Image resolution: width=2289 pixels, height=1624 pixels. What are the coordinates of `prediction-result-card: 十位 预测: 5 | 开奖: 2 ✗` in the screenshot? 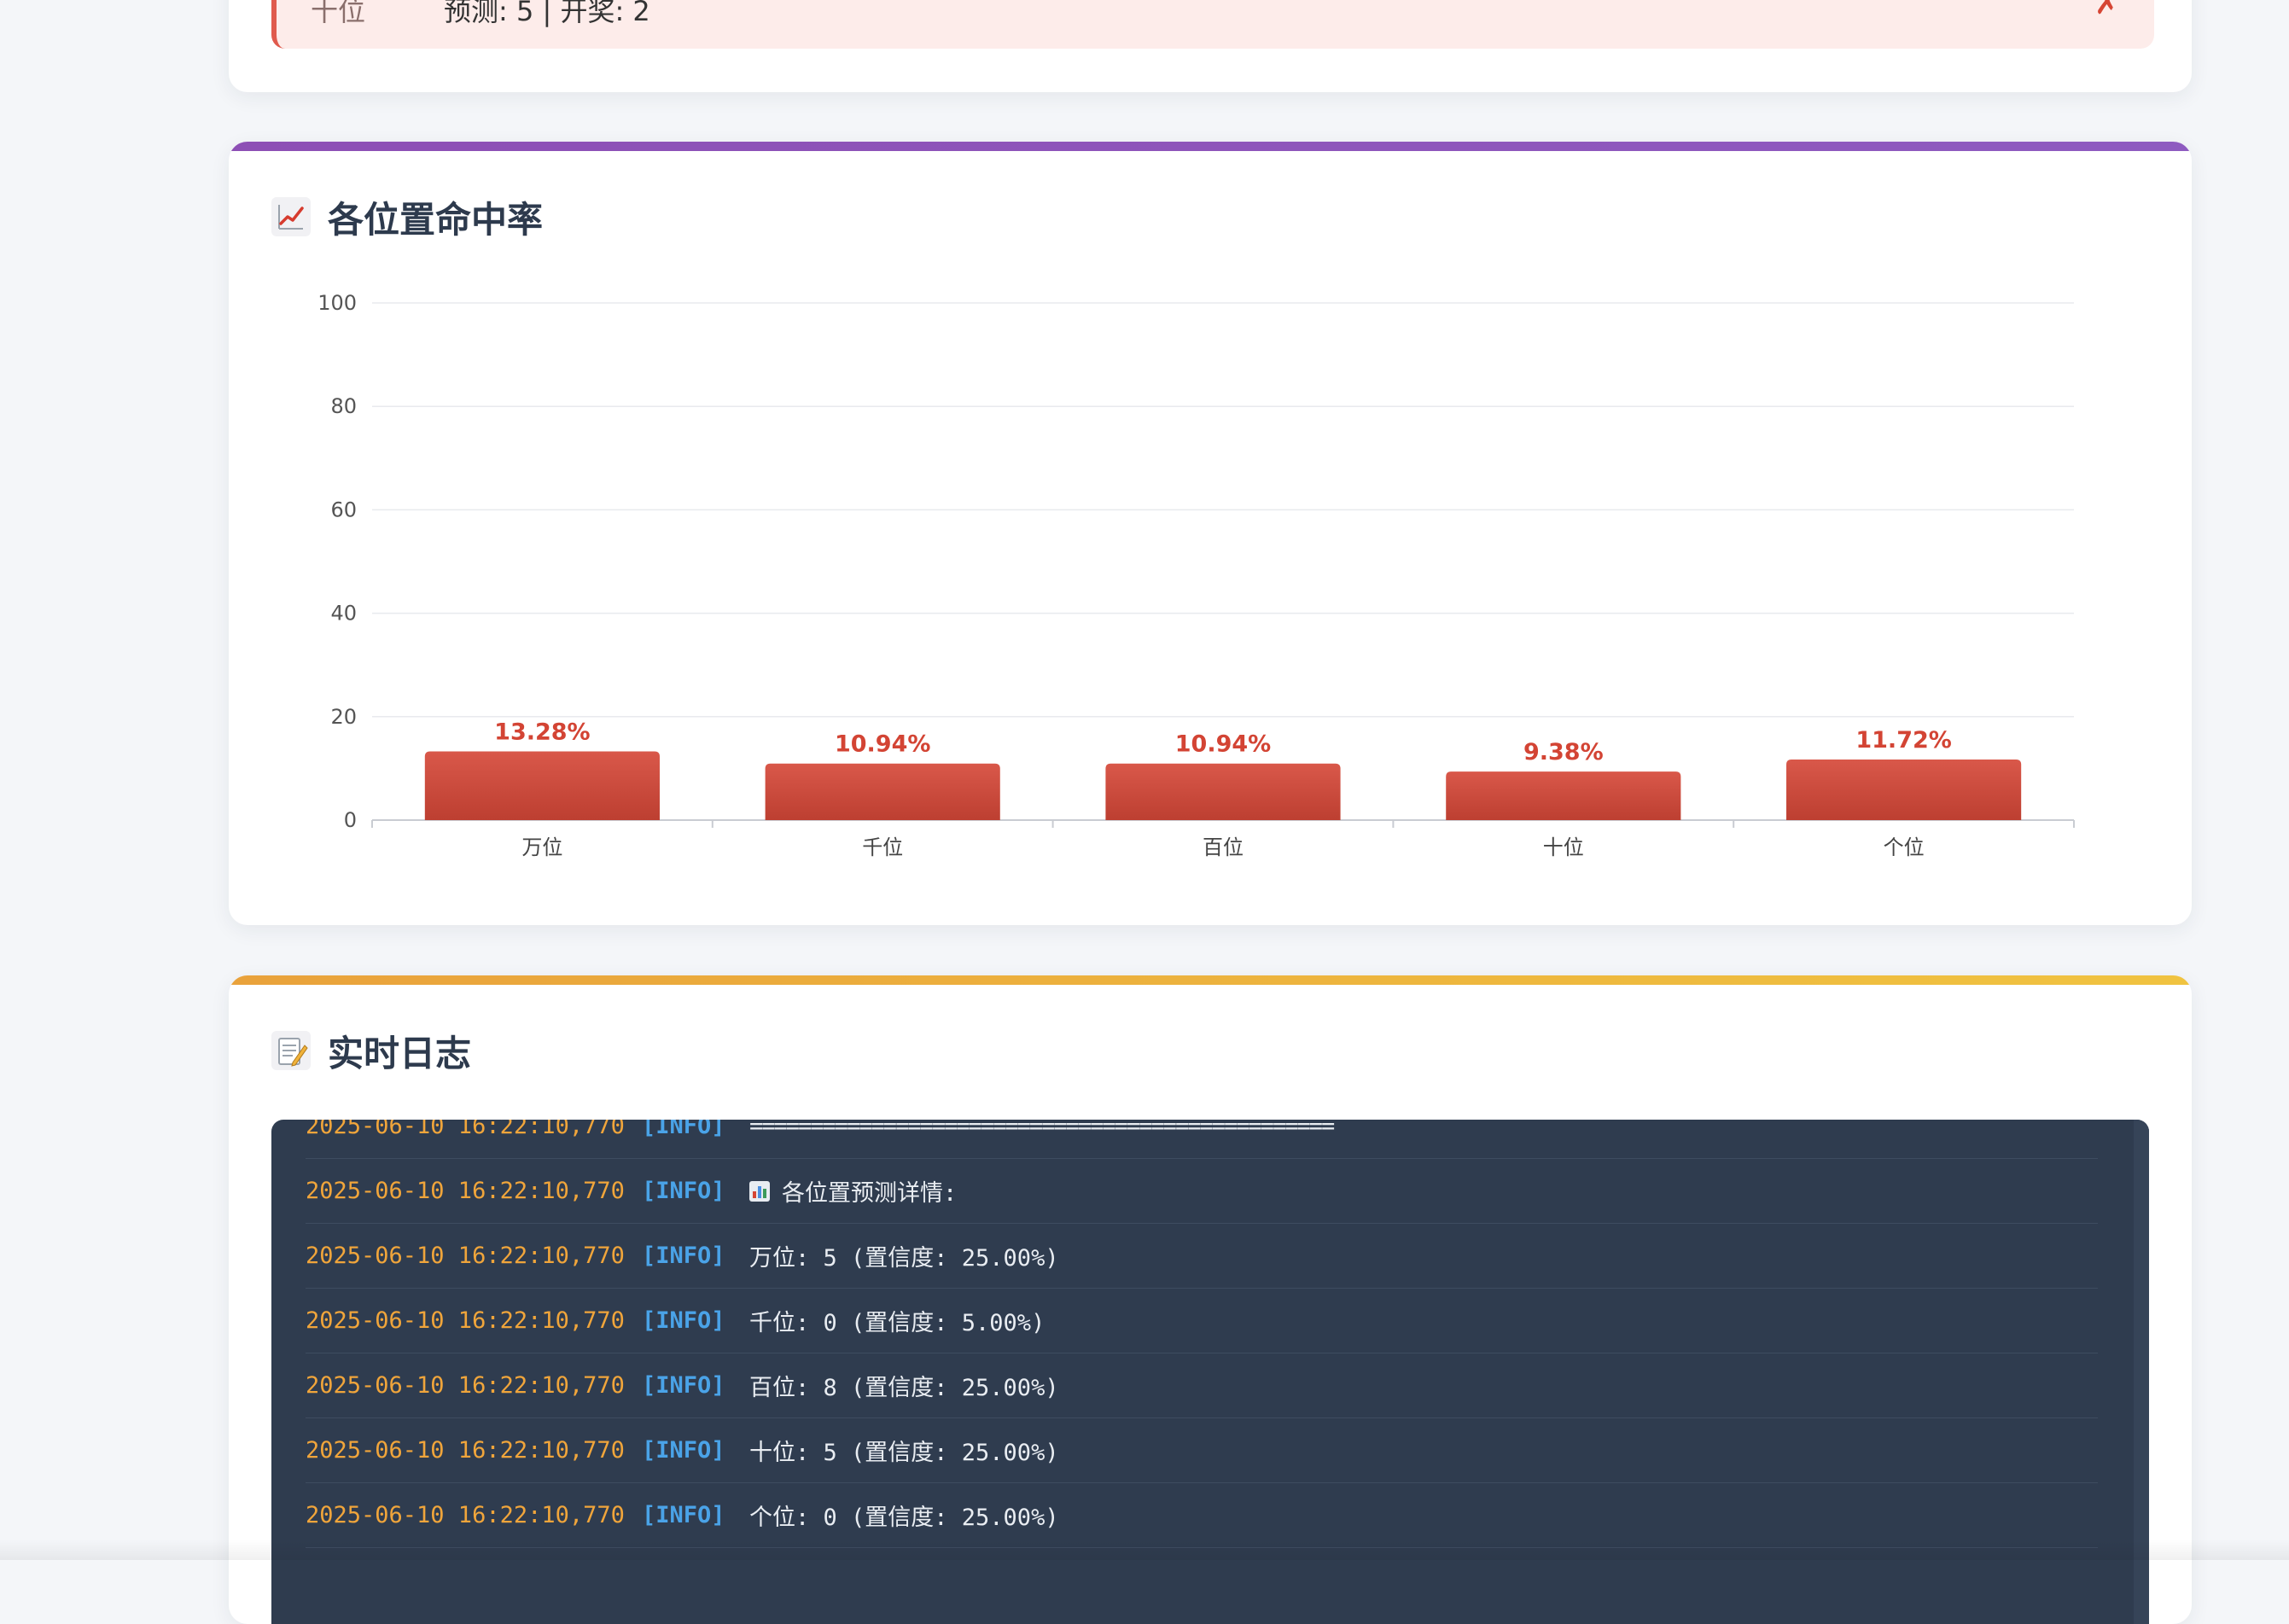 It's located at (1210, 46).